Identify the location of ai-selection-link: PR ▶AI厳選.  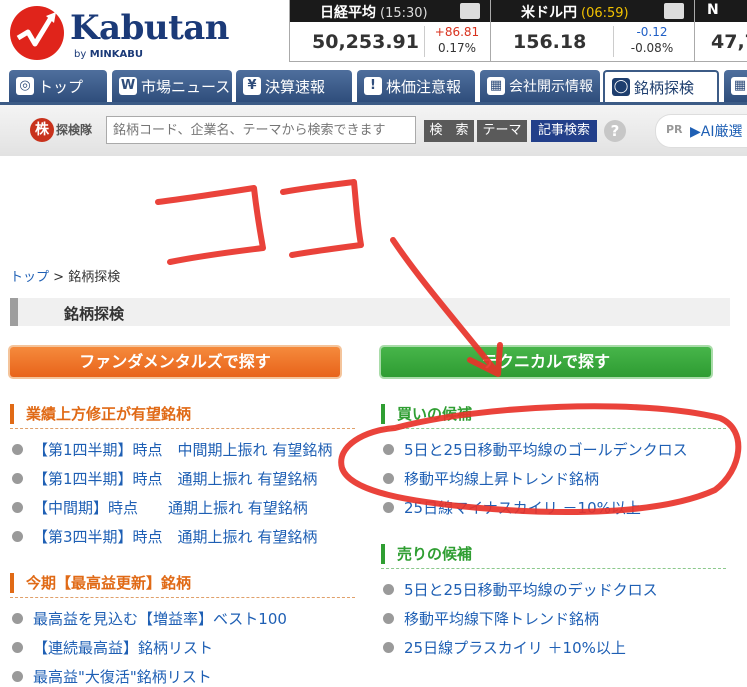
(701, 131).